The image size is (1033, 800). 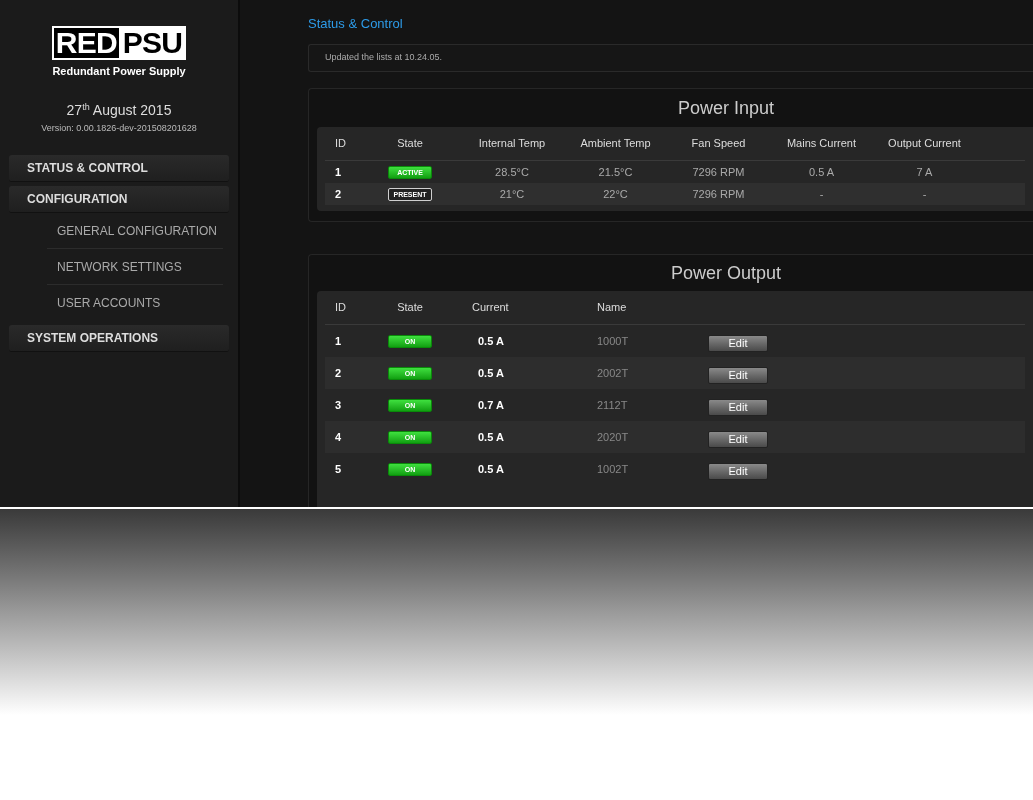 I want to click on table-cell-text: 2112T, so click(x=612, y=405).